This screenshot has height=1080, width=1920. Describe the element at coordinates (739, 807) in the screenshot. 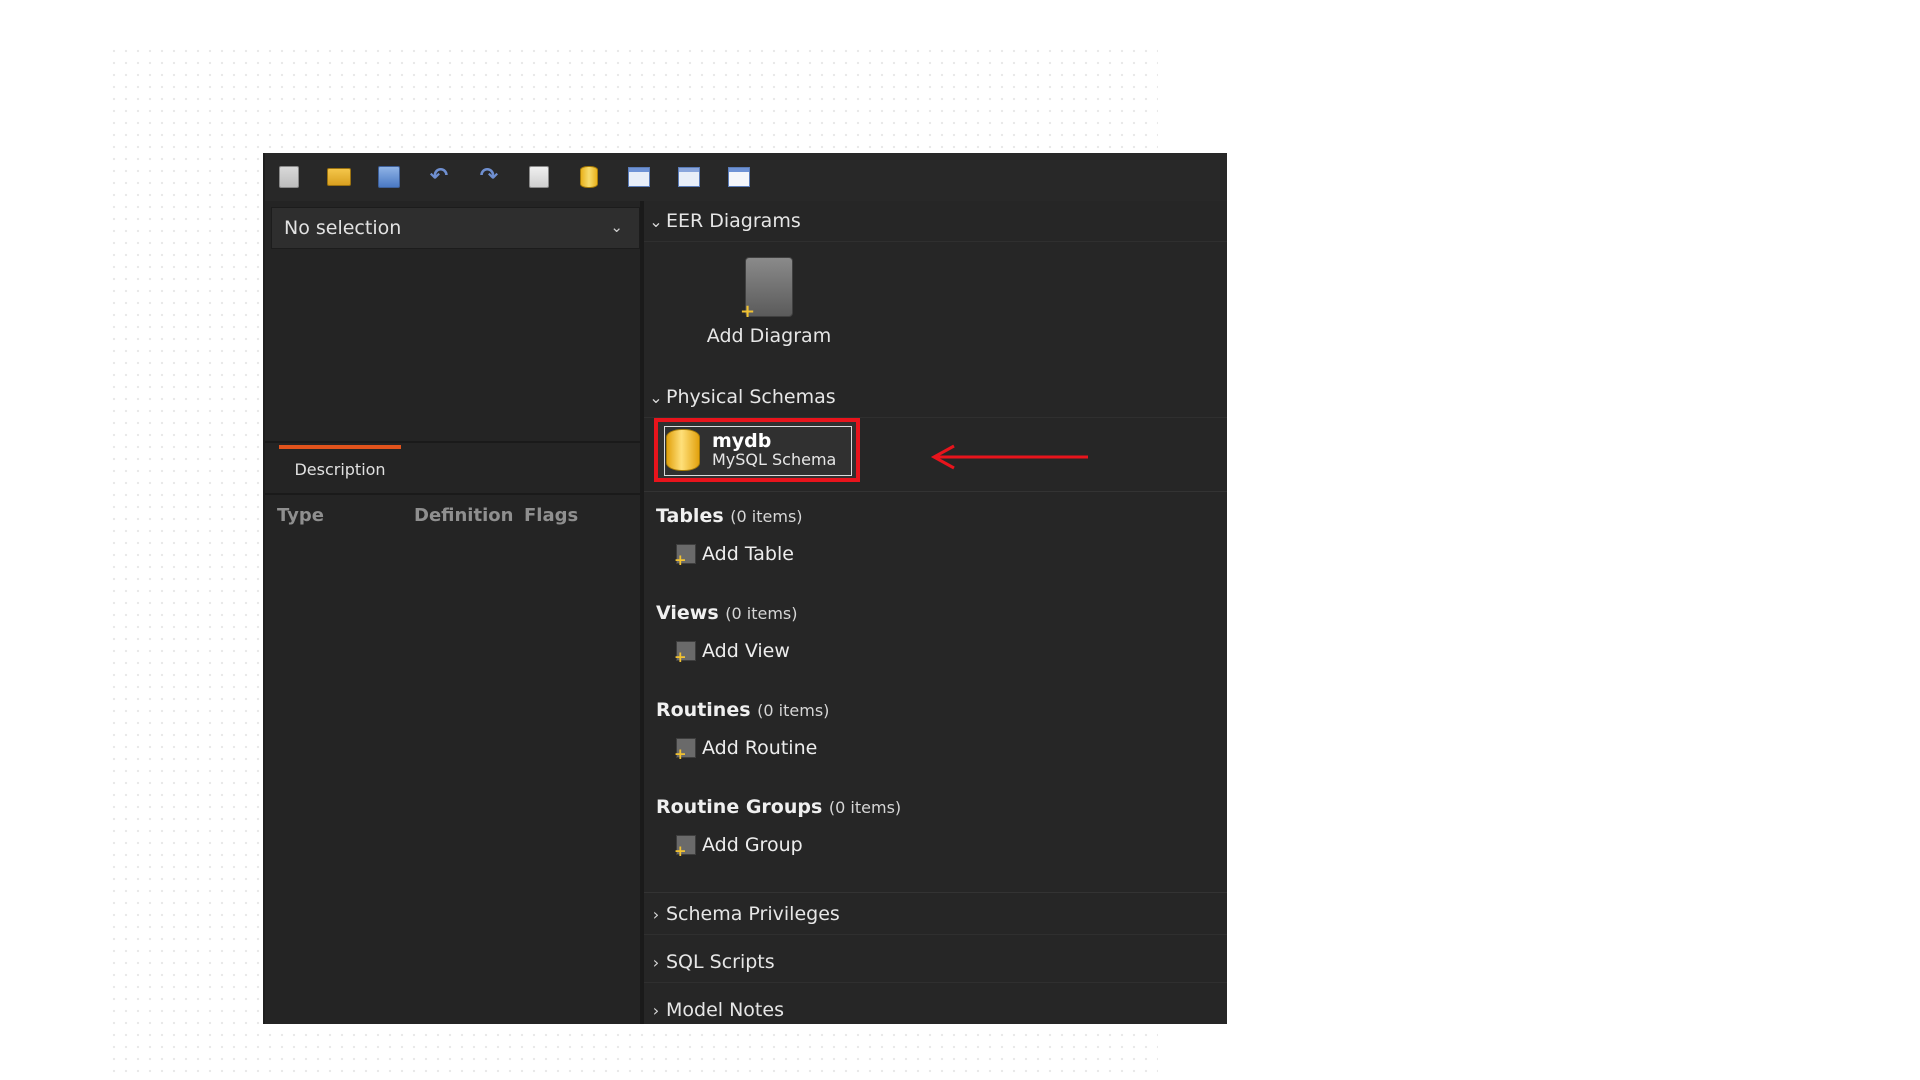

I see `group-title: Routine Groups` at that location.